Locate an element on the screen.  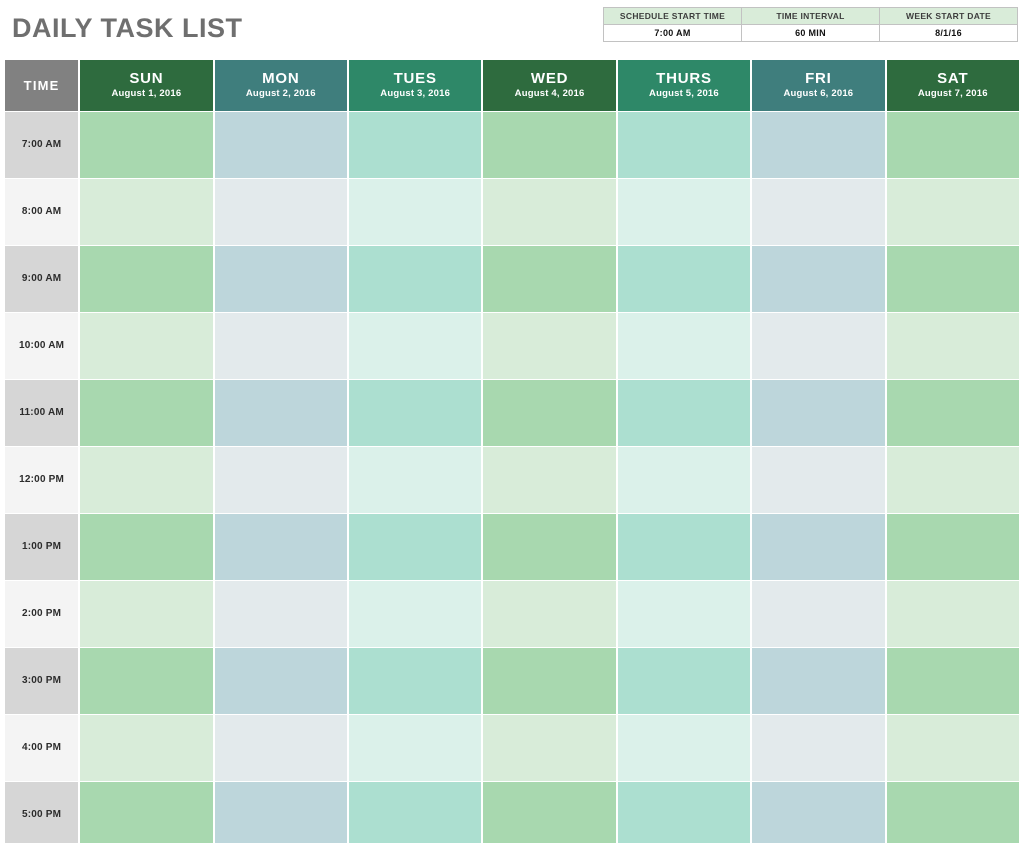
time-slot-label: 4:00 PM is located at coordinates (41, 747).